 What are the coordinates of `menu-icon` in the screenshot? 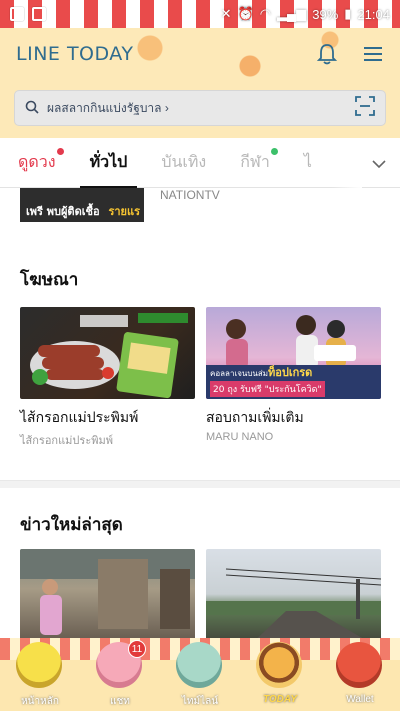 It's located at (373, 54).